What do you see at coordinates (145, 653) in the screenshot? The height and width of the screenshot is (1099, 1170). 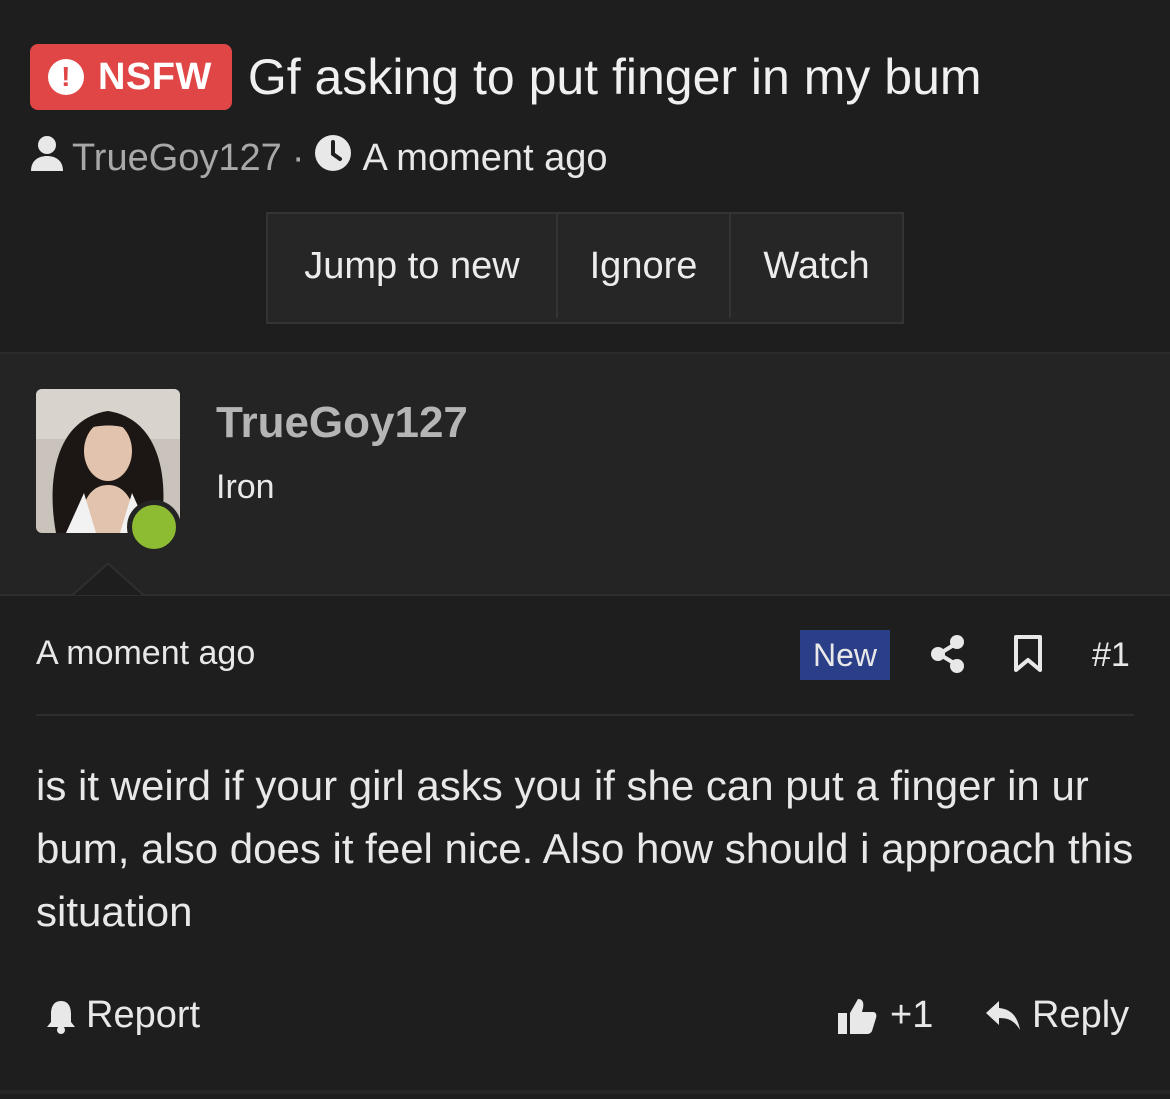 I see `post-time: A moment ago` at bounding box center [145, 653].